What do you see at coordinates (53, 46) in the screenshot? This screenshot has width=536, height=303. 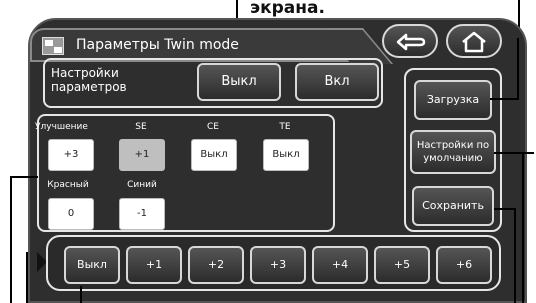 I see `window-icon` at bounding box center [53, 46].